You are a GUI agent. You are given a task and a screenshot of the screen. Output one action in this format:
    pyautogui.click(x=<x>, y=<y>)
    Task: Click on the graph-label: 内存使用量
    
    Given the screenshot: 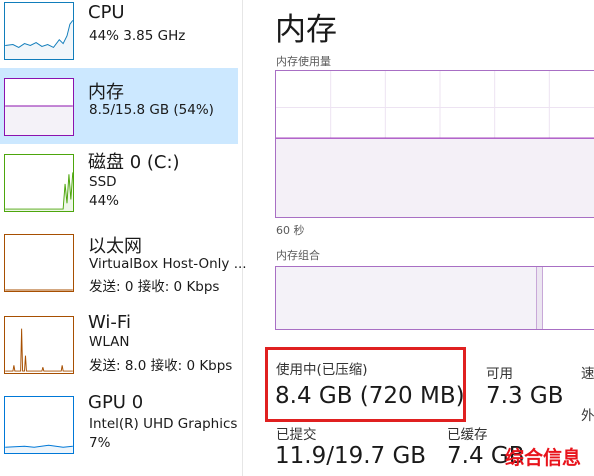 What is the action you would take?
    pyautogui.click(x=303, y=61)
    